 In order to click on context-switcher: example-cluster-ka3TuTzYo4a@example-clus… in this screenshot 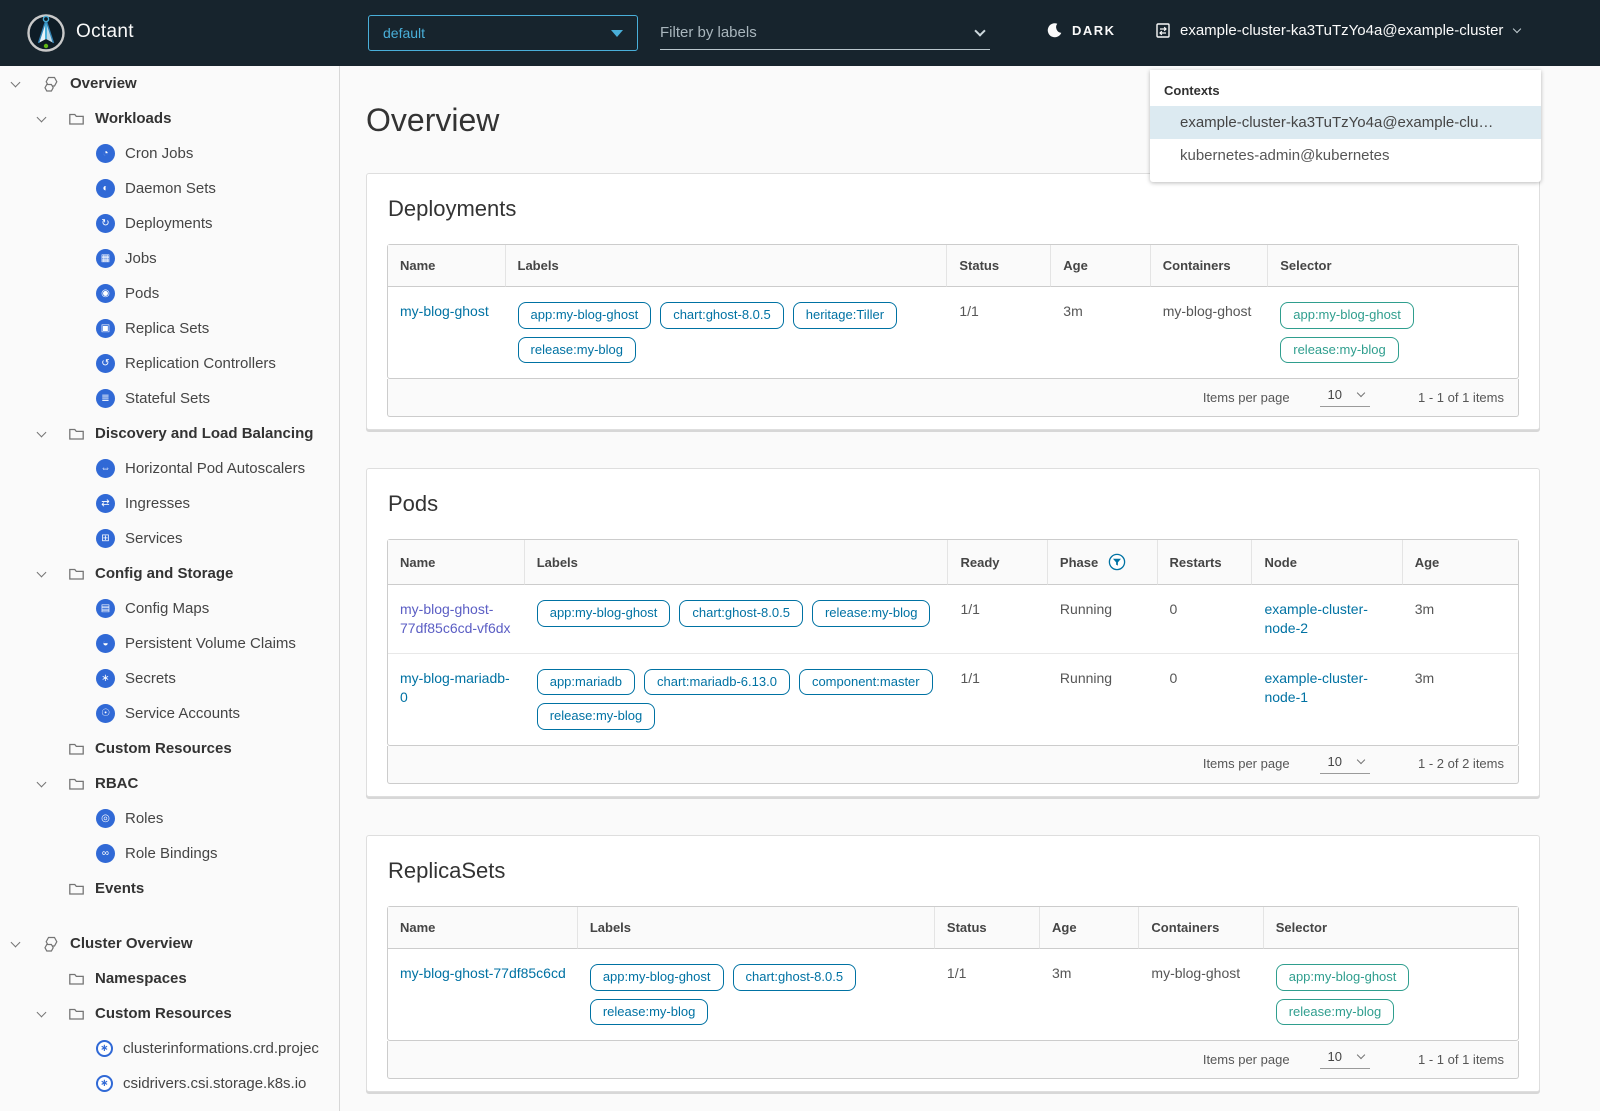, I will do `click(1338, 30)`.